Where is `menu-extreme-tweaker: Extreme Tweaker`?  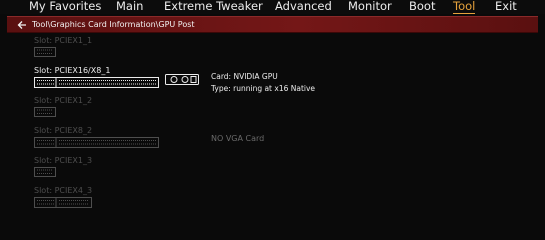
menu-extreme-tweaker: Extreme Tweaker is located at coordinates (213, 6).